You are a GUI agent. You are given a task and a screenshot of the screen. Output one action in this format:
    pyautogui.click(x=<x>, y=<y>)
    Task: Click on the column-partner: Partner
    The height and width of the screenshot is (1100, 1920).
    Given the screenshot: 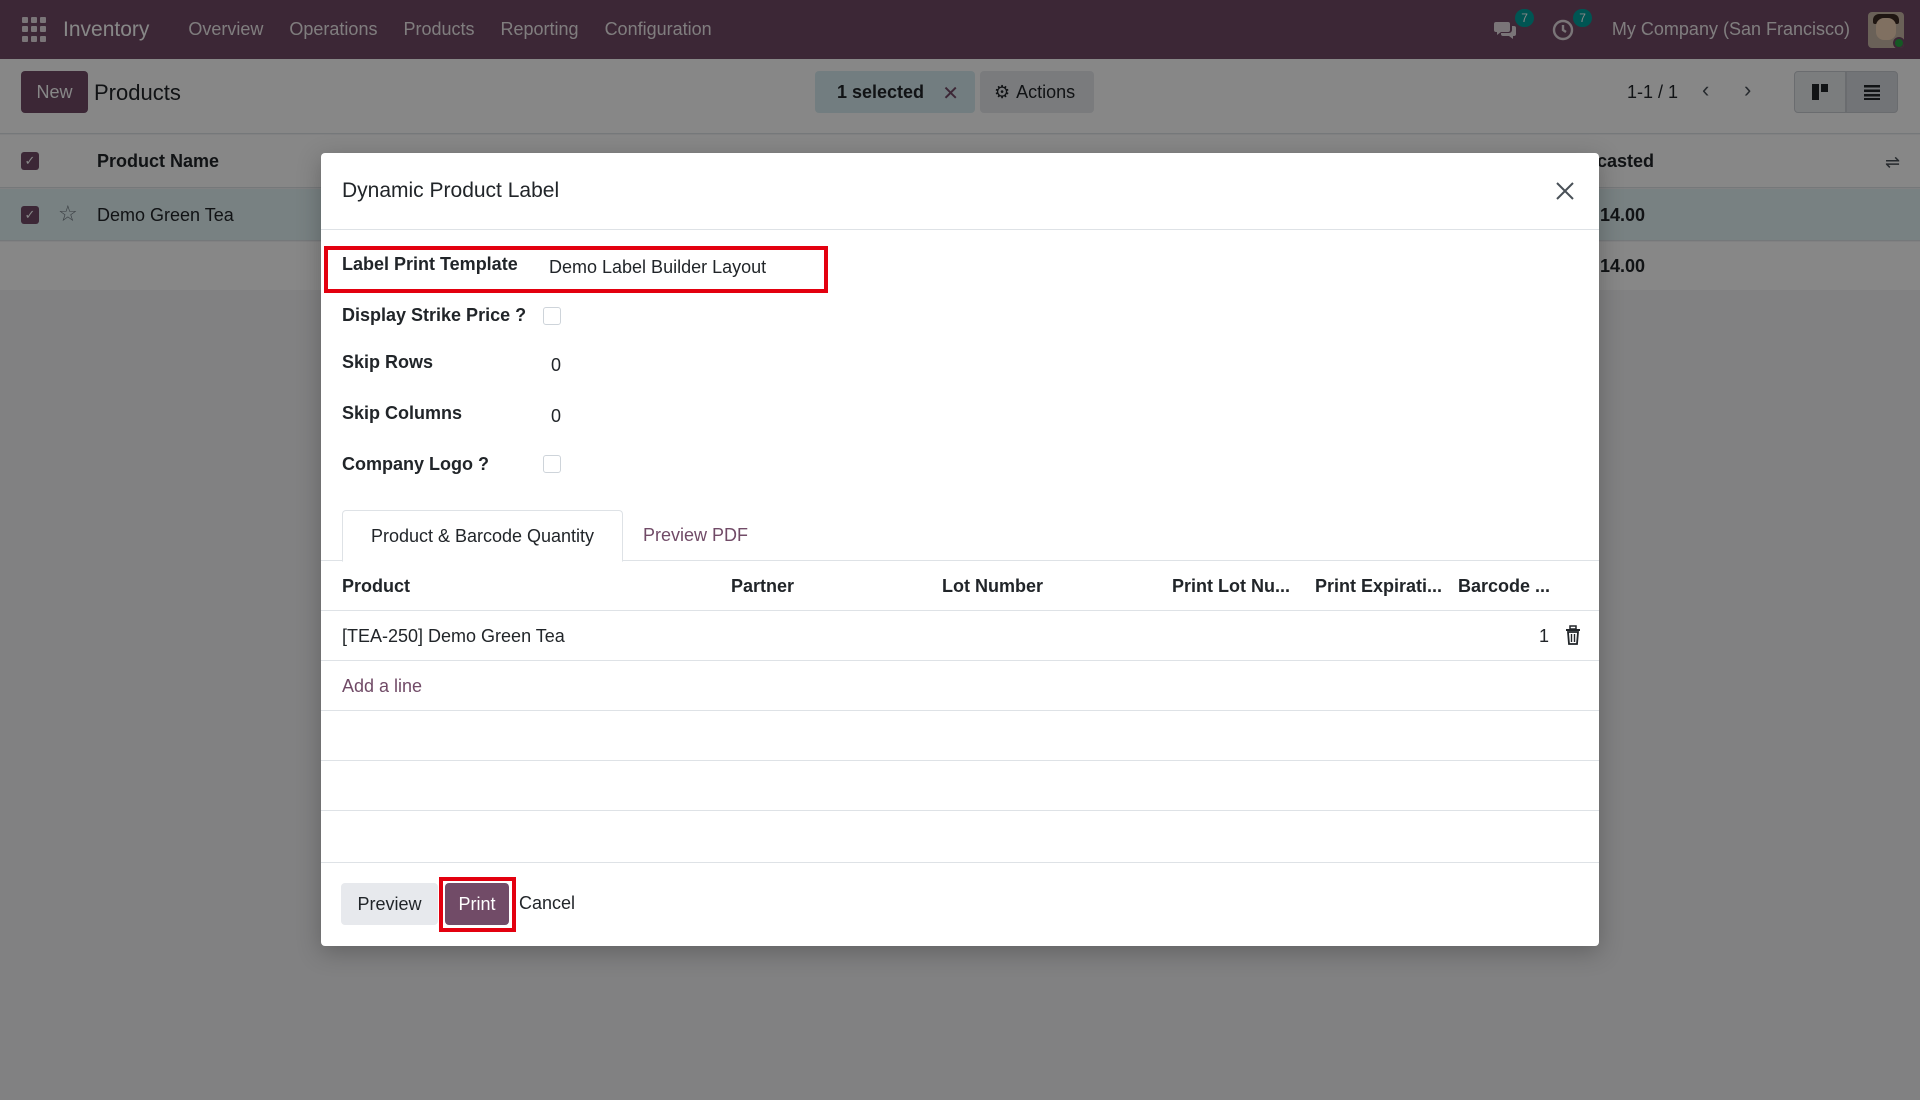 What is the action you would take?
    pyautogui.click(x=762, y=586)
    